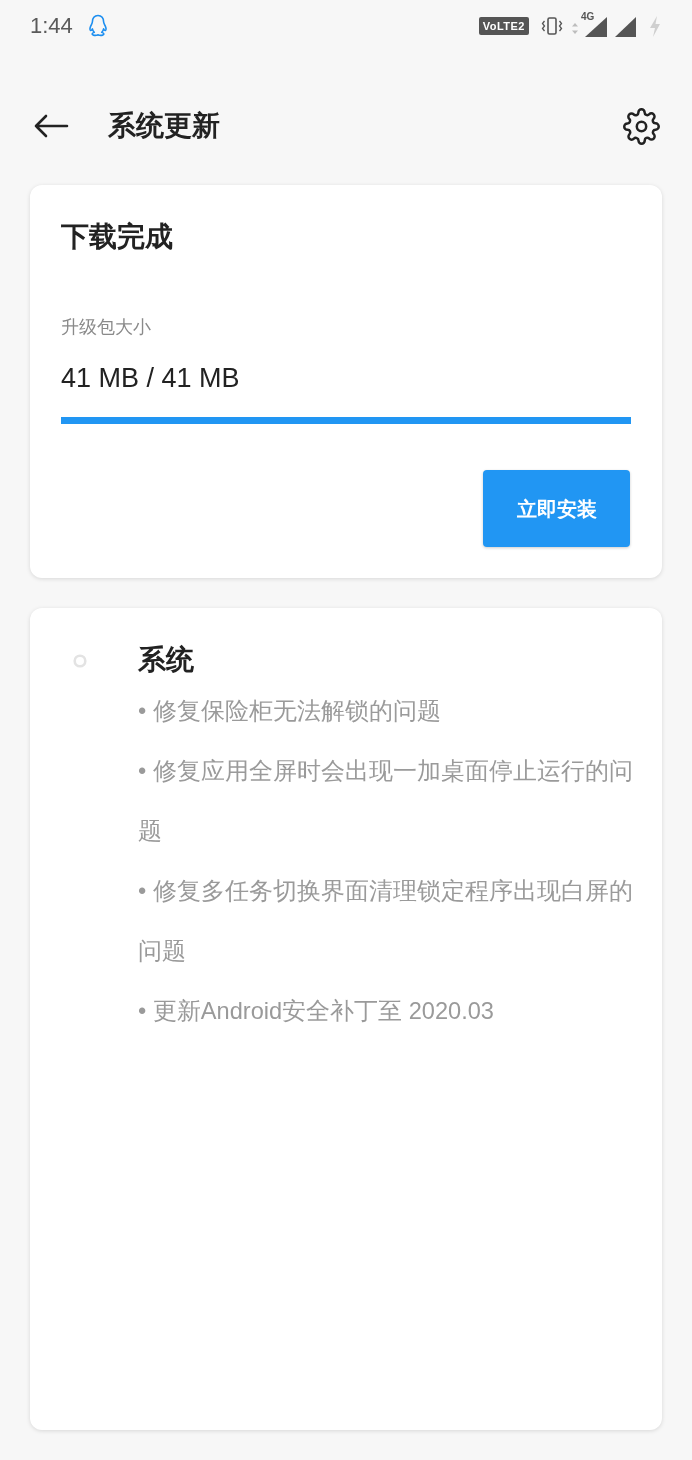  I want to click on page-title: 系统更新, so click(164, 126).